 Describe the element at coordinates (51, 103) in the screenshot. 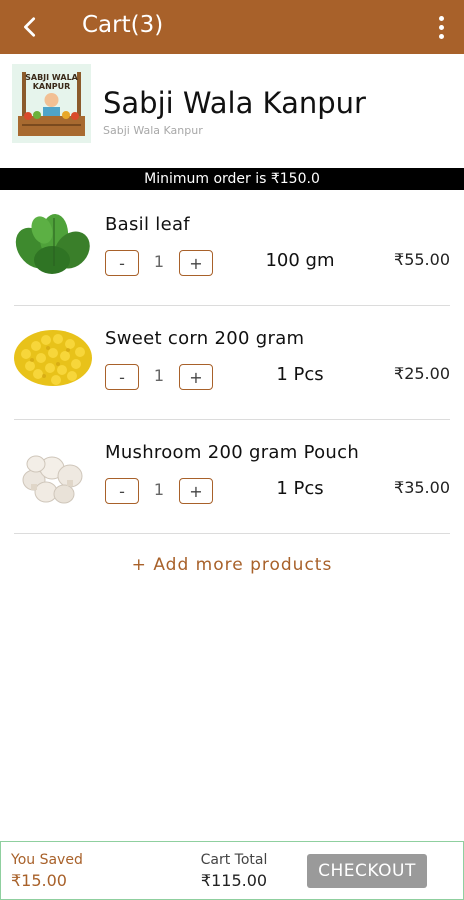

I see `store-logo: SABJI WALA KANPUR` at that location.